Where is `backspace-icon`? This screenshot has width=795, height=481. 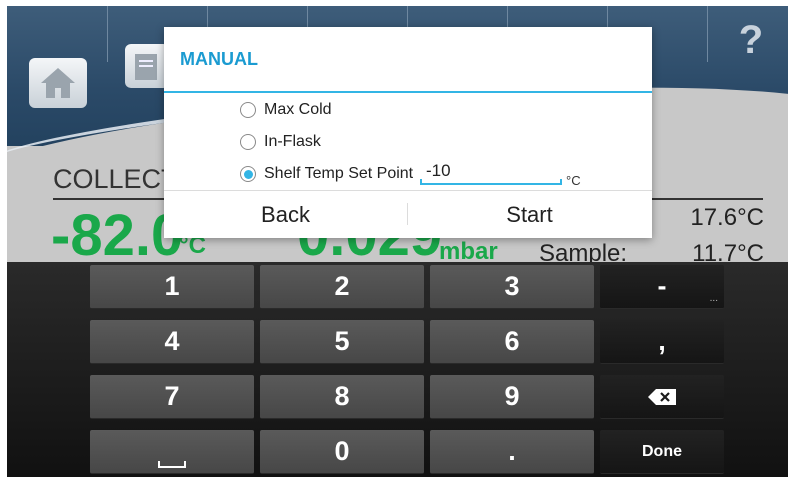 backspace-icon is located at coordinates (662, 396).